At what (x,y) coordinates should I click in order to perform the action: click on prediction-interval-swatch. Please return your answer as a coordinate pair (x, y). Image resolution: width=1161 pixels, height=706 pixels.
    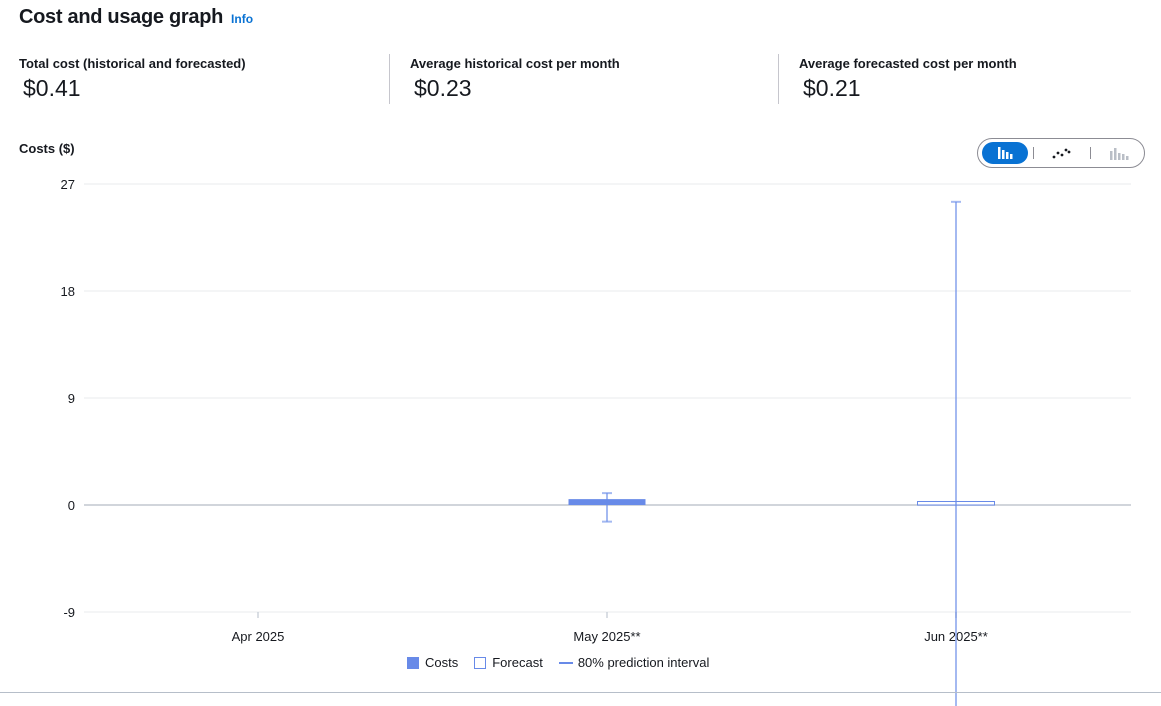
    Looking at the image, I should click on (565, 662).